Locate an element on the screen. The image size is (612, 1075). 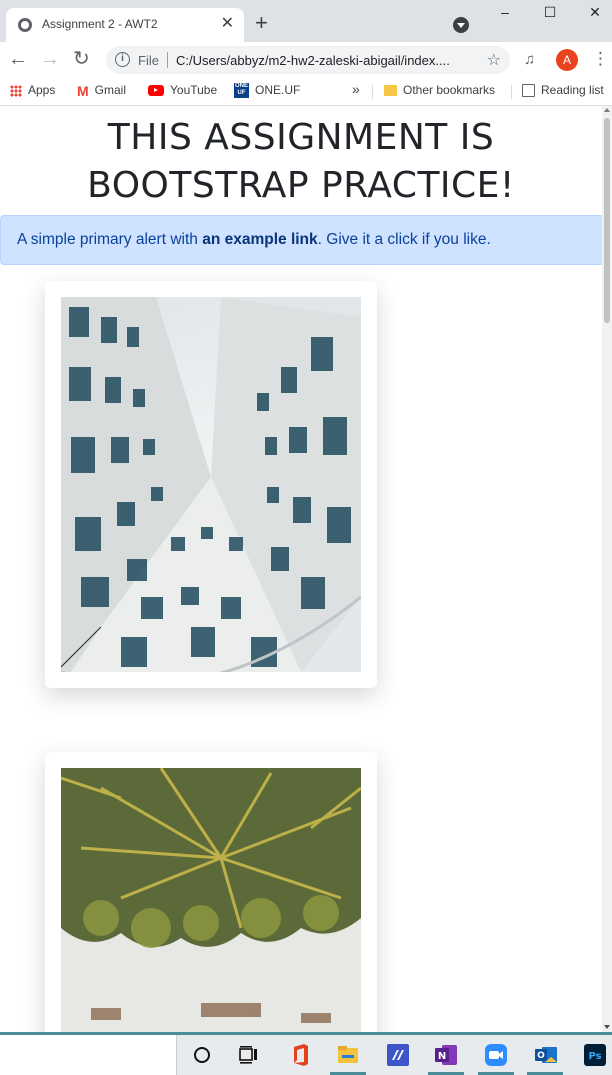
bookmark-label: Apps is located at coordinates (42, 90).